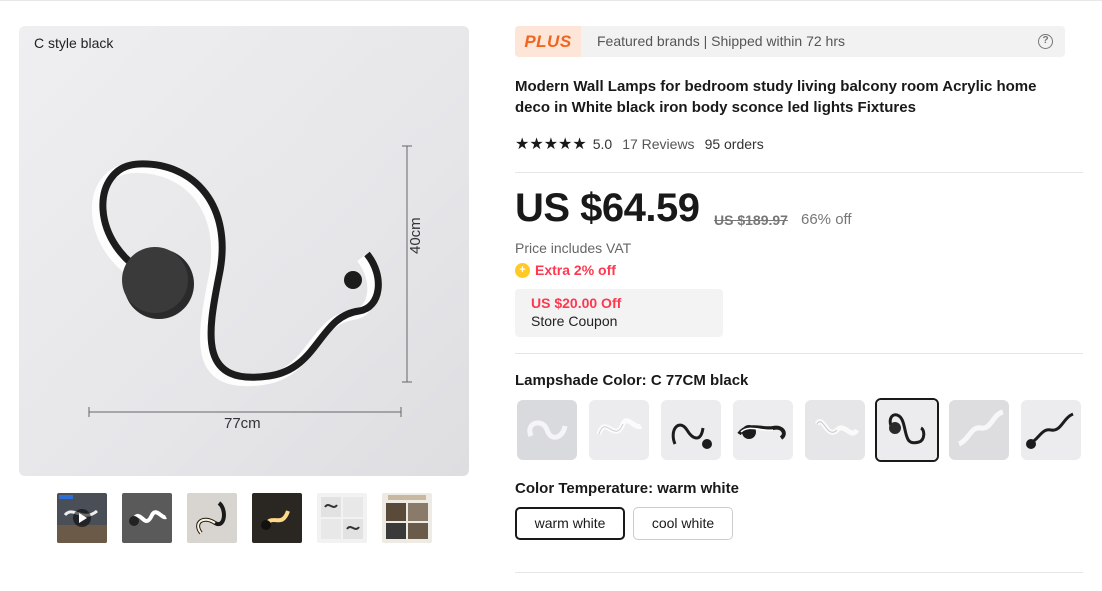 The height and width of the screenshot is (591, 1102). I want to click on plus-benefits-text: Featured brands | Shipped within 72 hrs, so click(721, 41).